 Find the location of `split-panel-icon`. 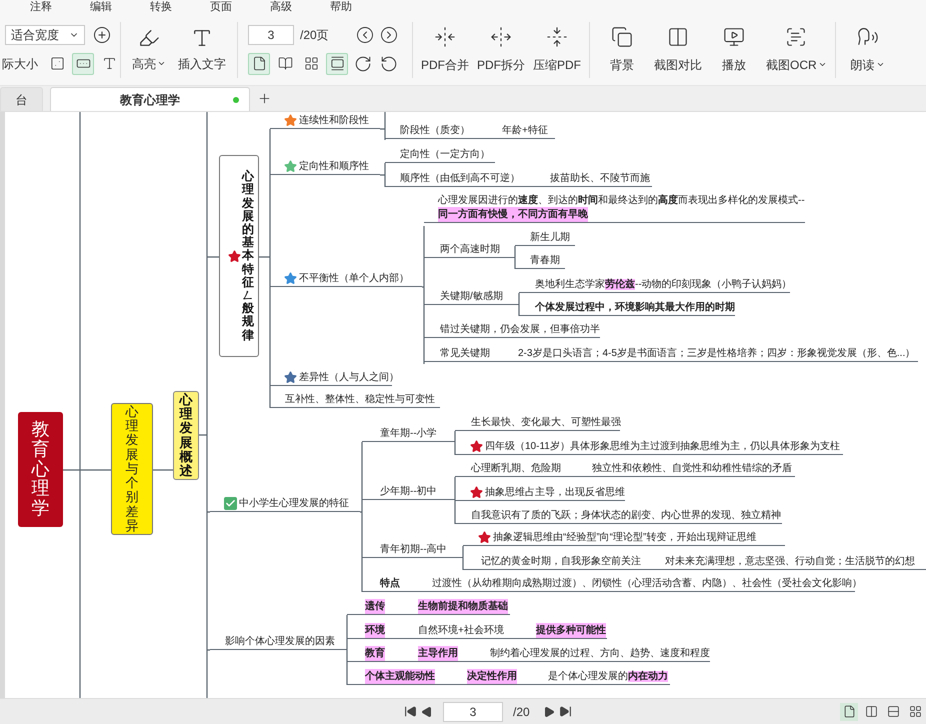

split-panel-icon is located at coordinates (678, 37).